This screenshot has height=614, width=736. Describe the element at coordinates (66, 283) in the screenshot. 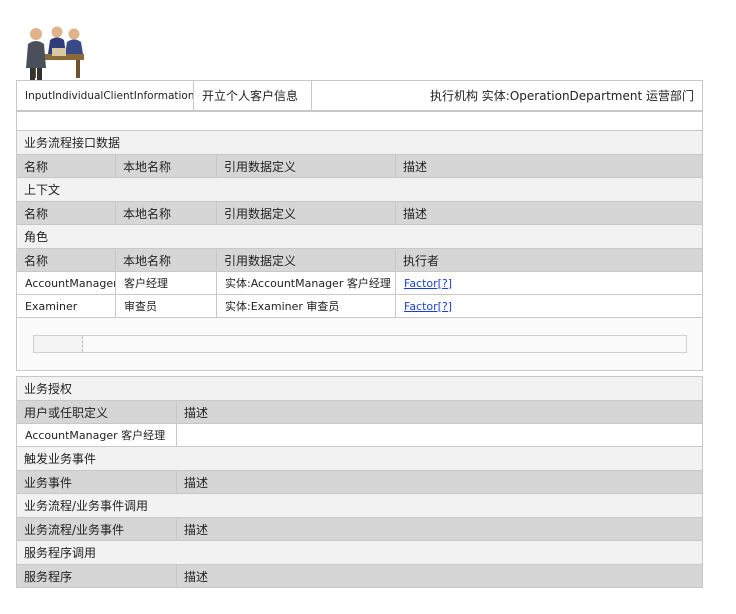

I see `role-name: AccountManager` at that location.